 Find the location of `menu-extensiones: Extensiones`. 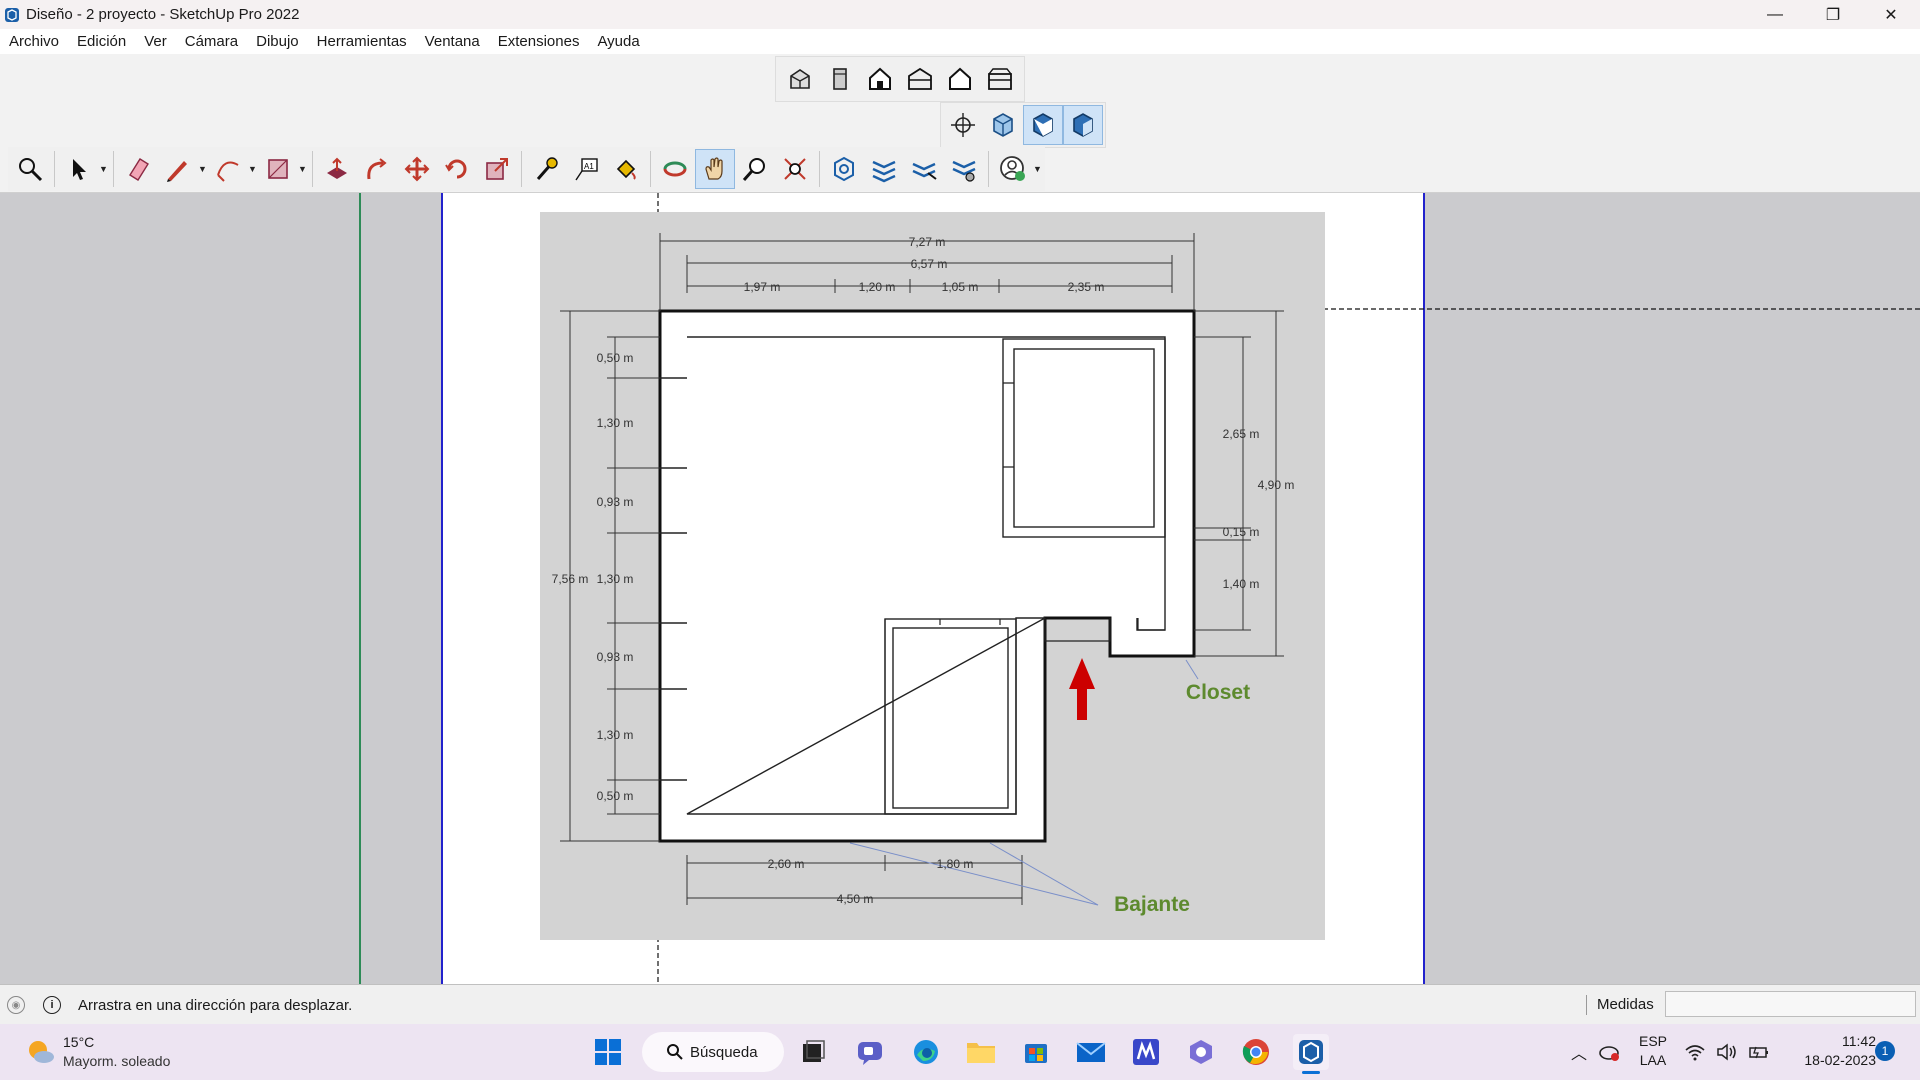

menu-extensiones: Extensiones is located at coordinates (539, 41).